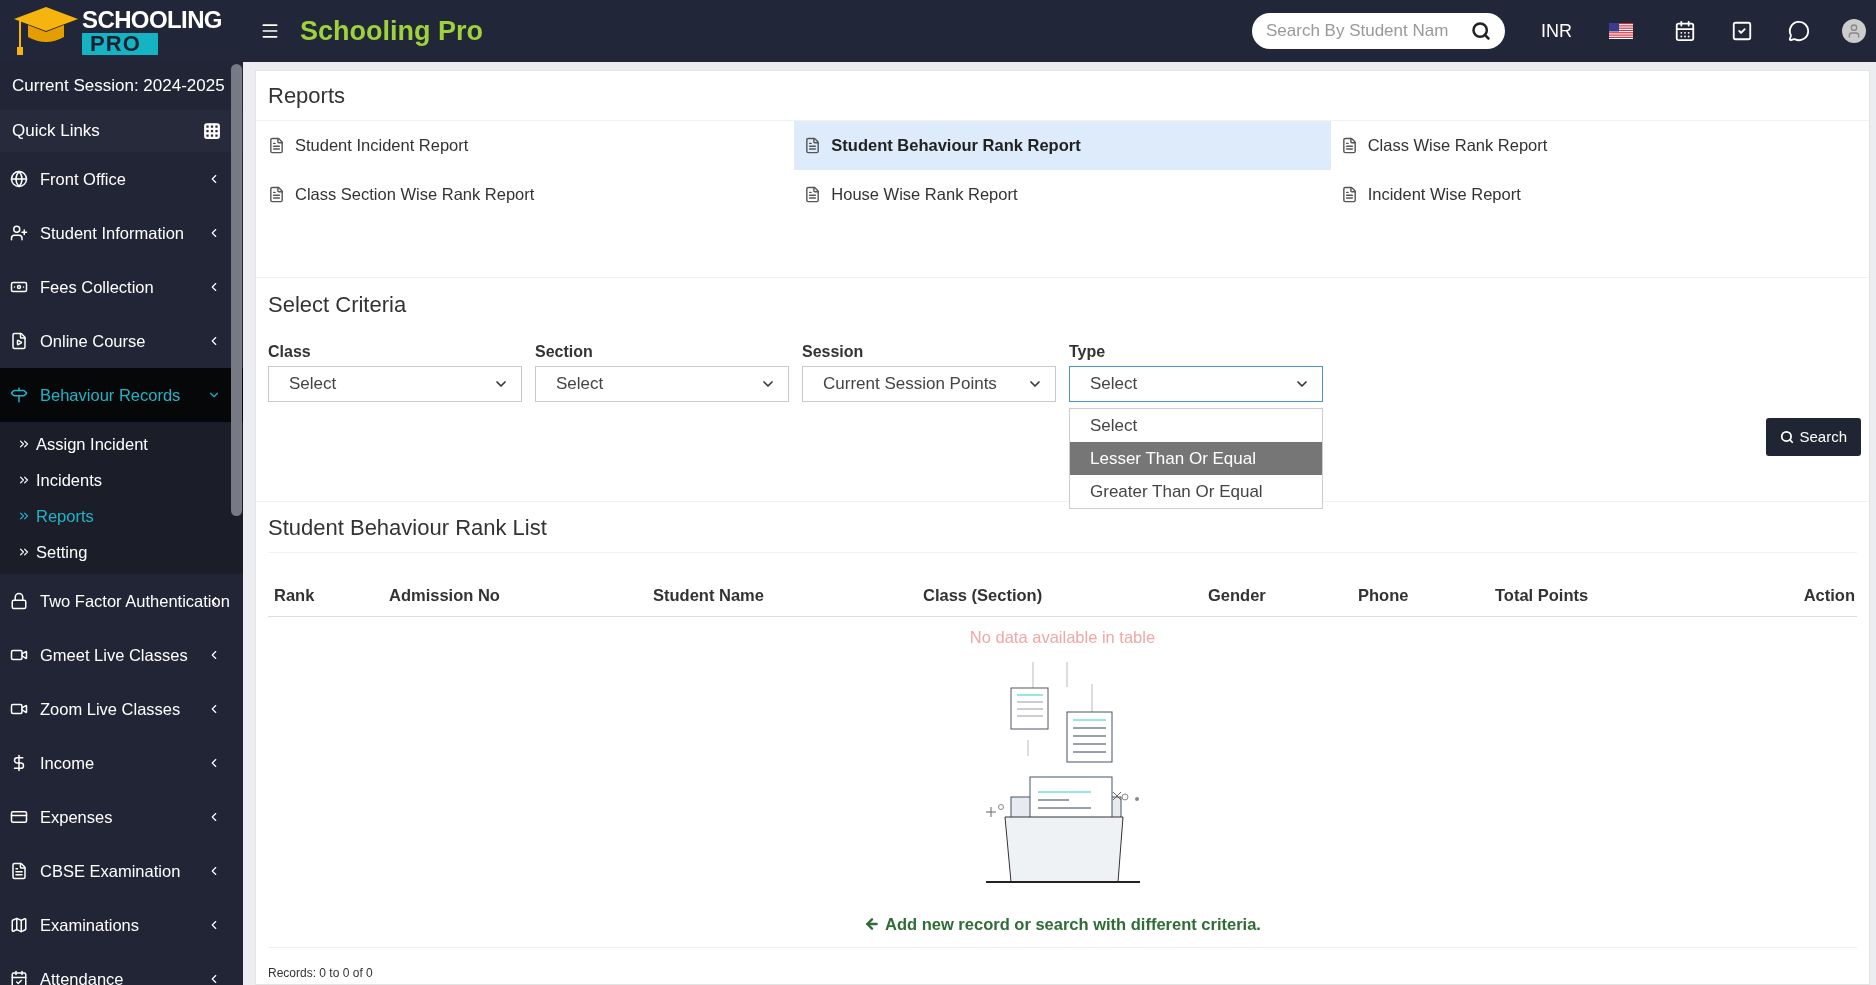 The height and width of the screenshot is (985, 1876). I want to click on column-header: Gender, so click(1237, 596).